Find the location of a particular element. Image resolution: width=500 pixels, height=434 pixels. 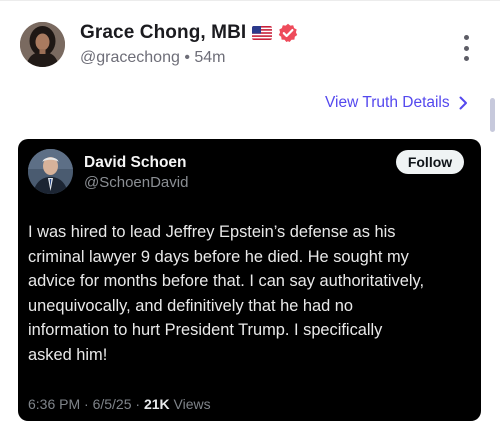

embed-views-count: 21K is located at coordinates (156, 404).